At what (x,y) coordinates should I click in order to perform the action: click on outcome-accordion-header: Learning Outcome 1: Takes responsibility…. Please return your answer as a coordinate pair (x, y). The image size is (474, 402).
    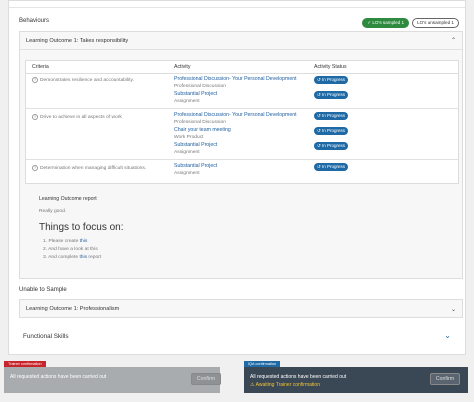
    Looking at the image, I should click on (241, 41).